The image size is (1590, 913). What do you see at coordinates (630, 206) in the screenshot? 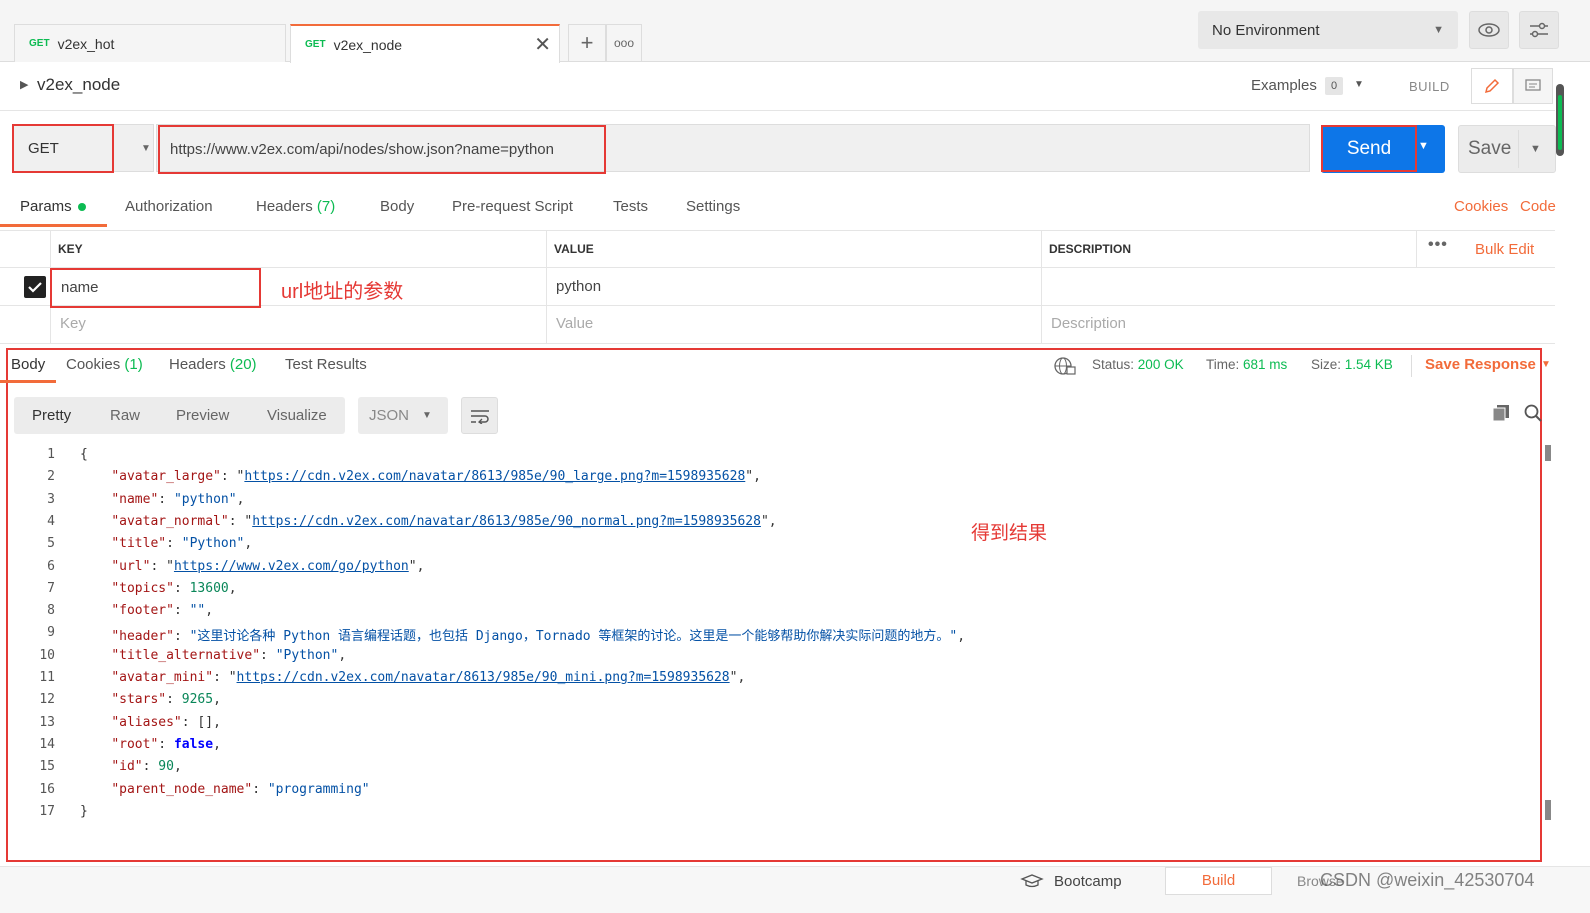
I see `tab-tests: Tests` at bounding box center [630, 206].